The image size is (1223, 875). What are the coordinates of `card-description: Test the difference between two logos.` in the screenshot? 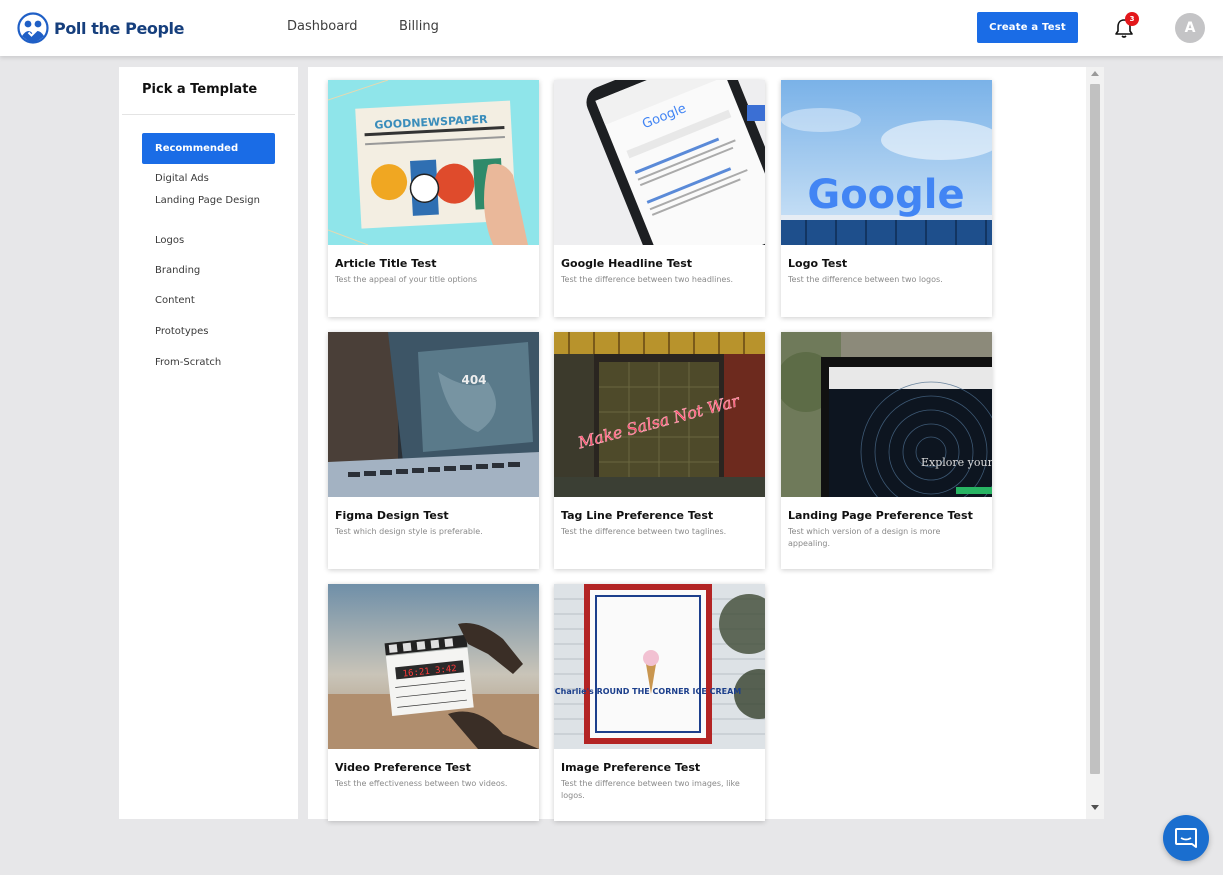 It's located at (865, 279).